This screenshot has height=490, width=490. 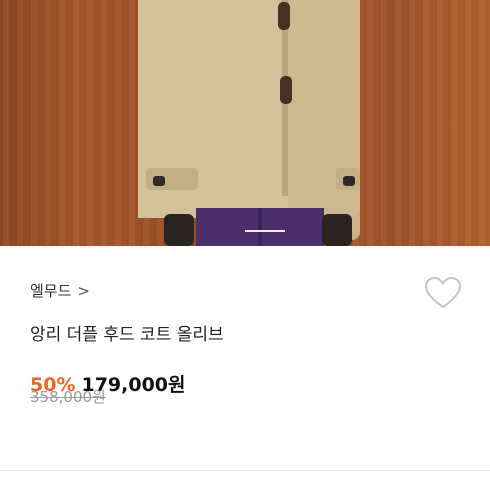 What do you see at coordinates (265, 231) in the screenshot?
I see `image-carousel-indicator` at bounding box center [265, 231].